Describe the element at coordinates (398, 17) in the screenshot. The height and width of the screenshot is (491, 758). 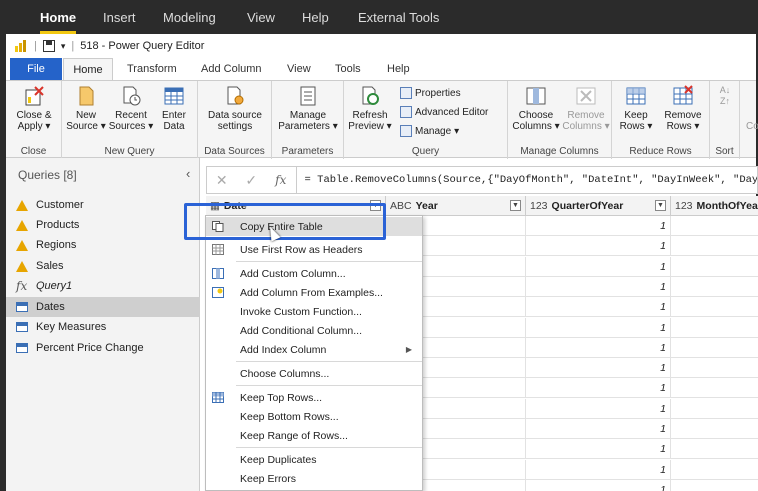
I see `app-tab-external-tools: External Tools` at that location.